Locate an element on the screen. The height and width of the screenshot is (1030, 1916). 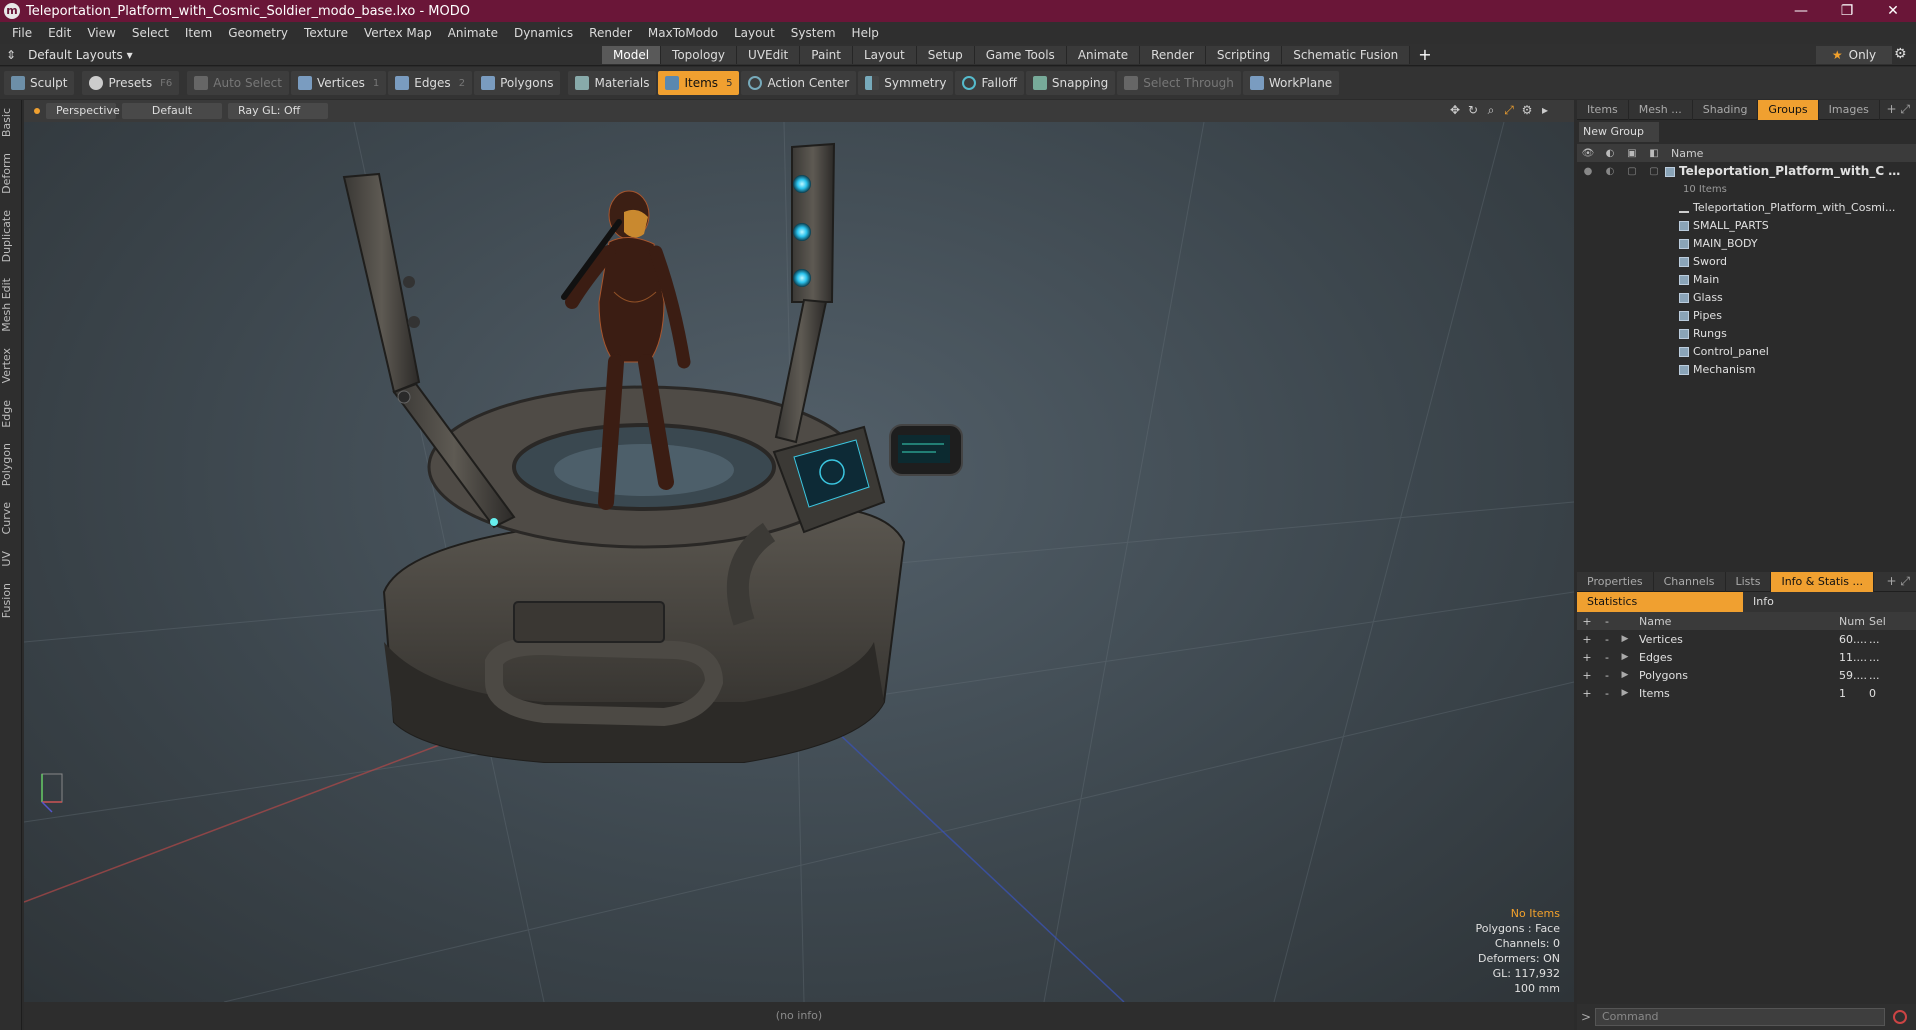
menu-file: File is located at coordinates (22, 33).